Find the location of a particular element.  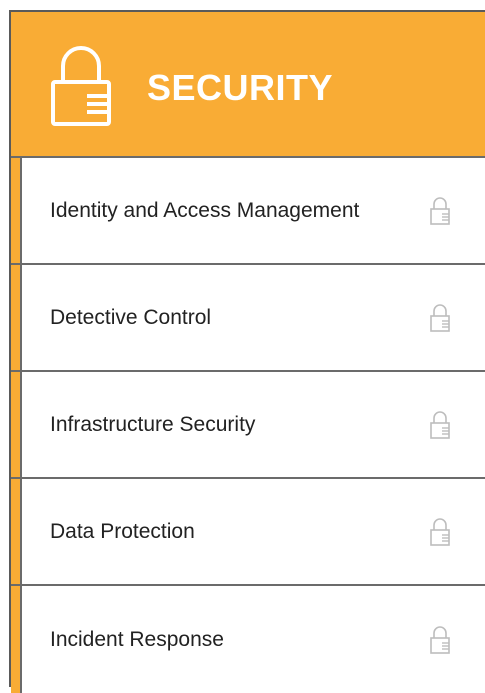

menu-item-label: Identity and Access Management is located at coordinates (205, 210).